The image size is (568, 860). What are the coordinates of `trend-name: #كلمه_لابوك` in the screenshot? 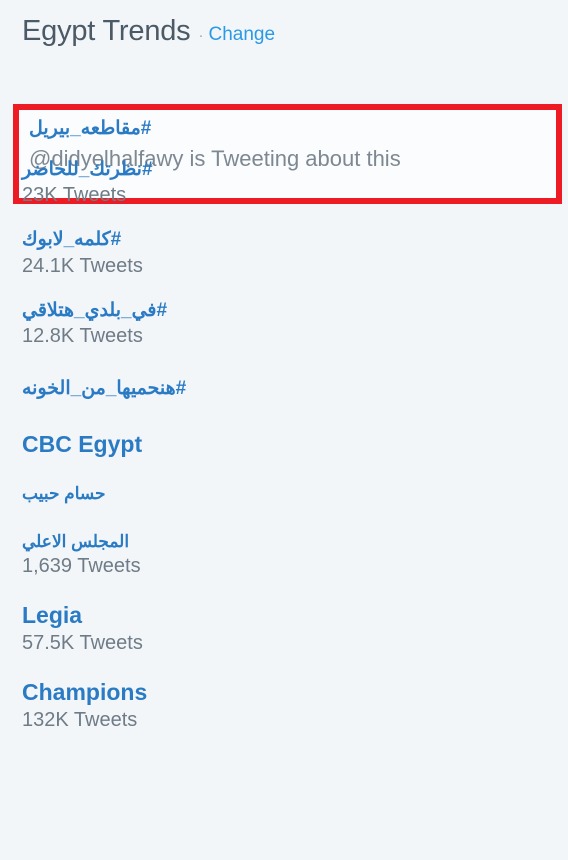 It's located at (284, 240).